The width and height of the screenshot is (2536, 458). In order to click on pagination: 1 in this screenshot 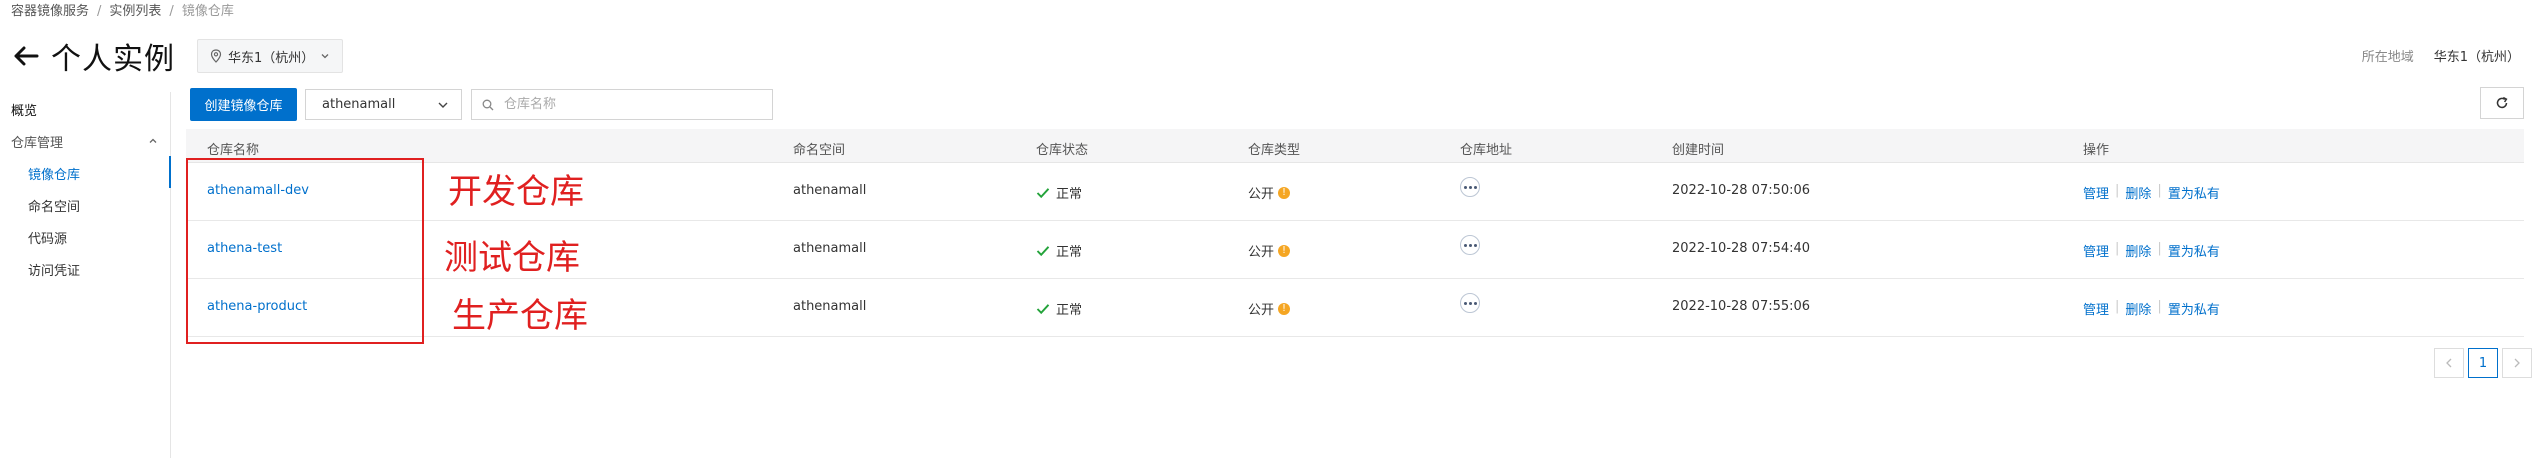, I will do `click(2481, 363)`.